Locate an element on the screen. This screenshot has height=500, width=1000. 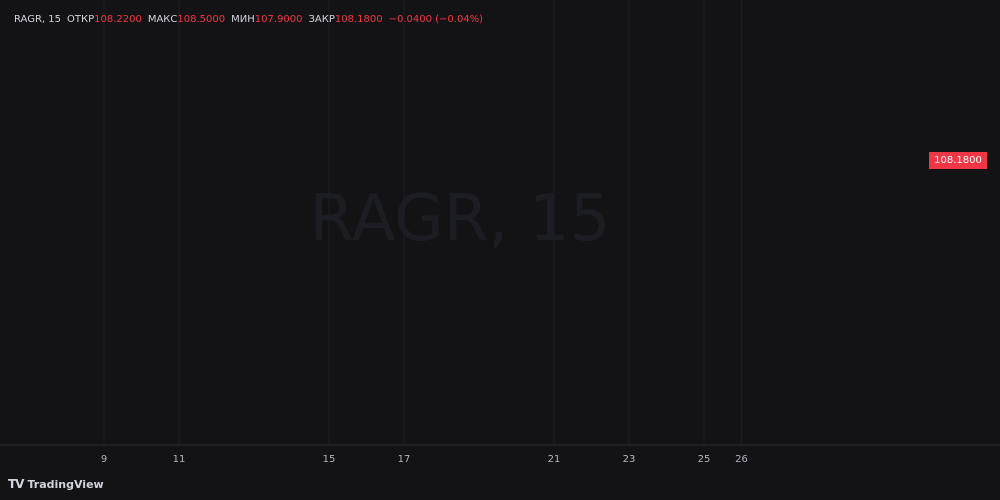
x-tick-label: 21 is located at coordinates (554, 459).